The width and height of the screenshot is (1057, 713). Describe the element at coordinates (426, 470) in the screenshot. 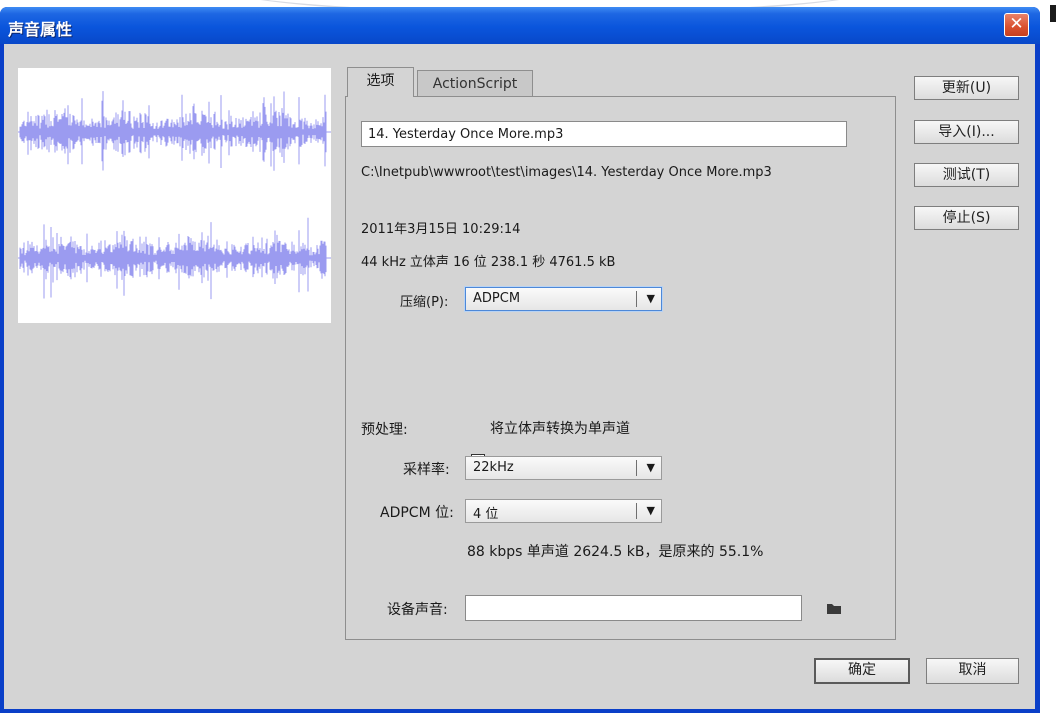

I see `sample-rate-label: 采样率:` at that location.